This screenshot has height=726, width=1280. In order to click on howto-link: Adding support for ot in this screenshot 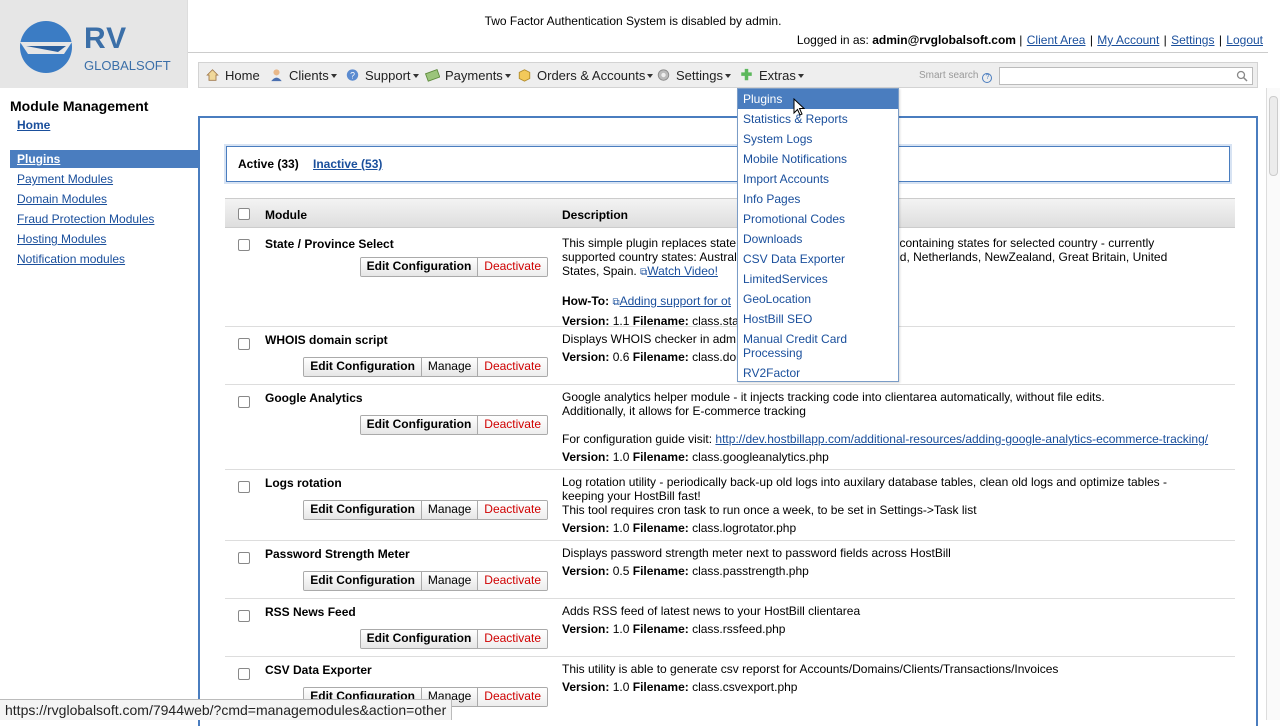, I will do `click(675, 301)`.